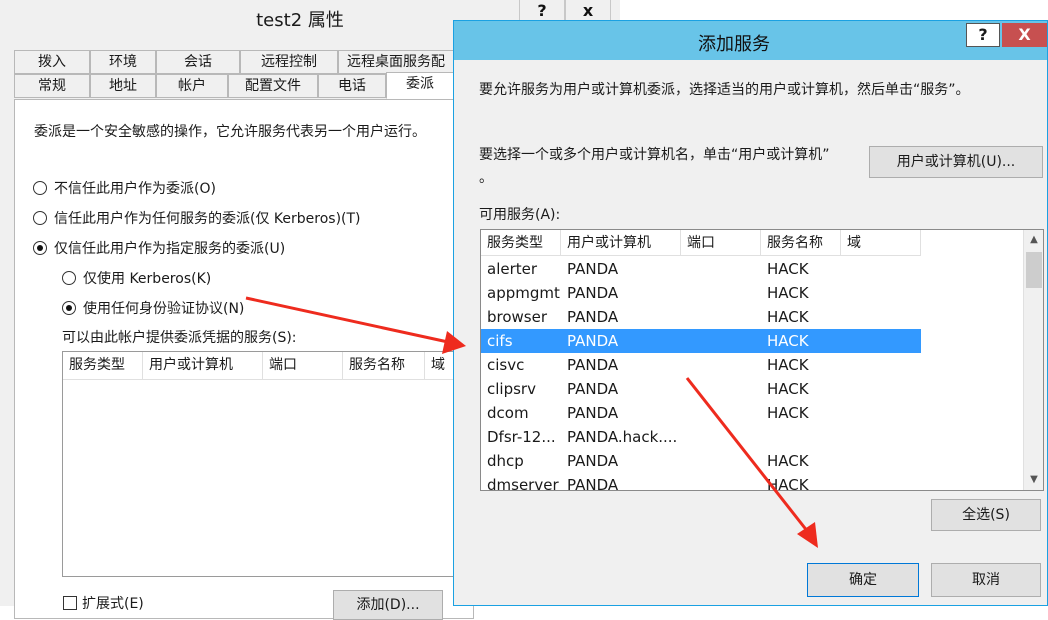  Describe the element at coordinates (347, 320) in the screenshot. I see `arrow-to-cifs` at that location.